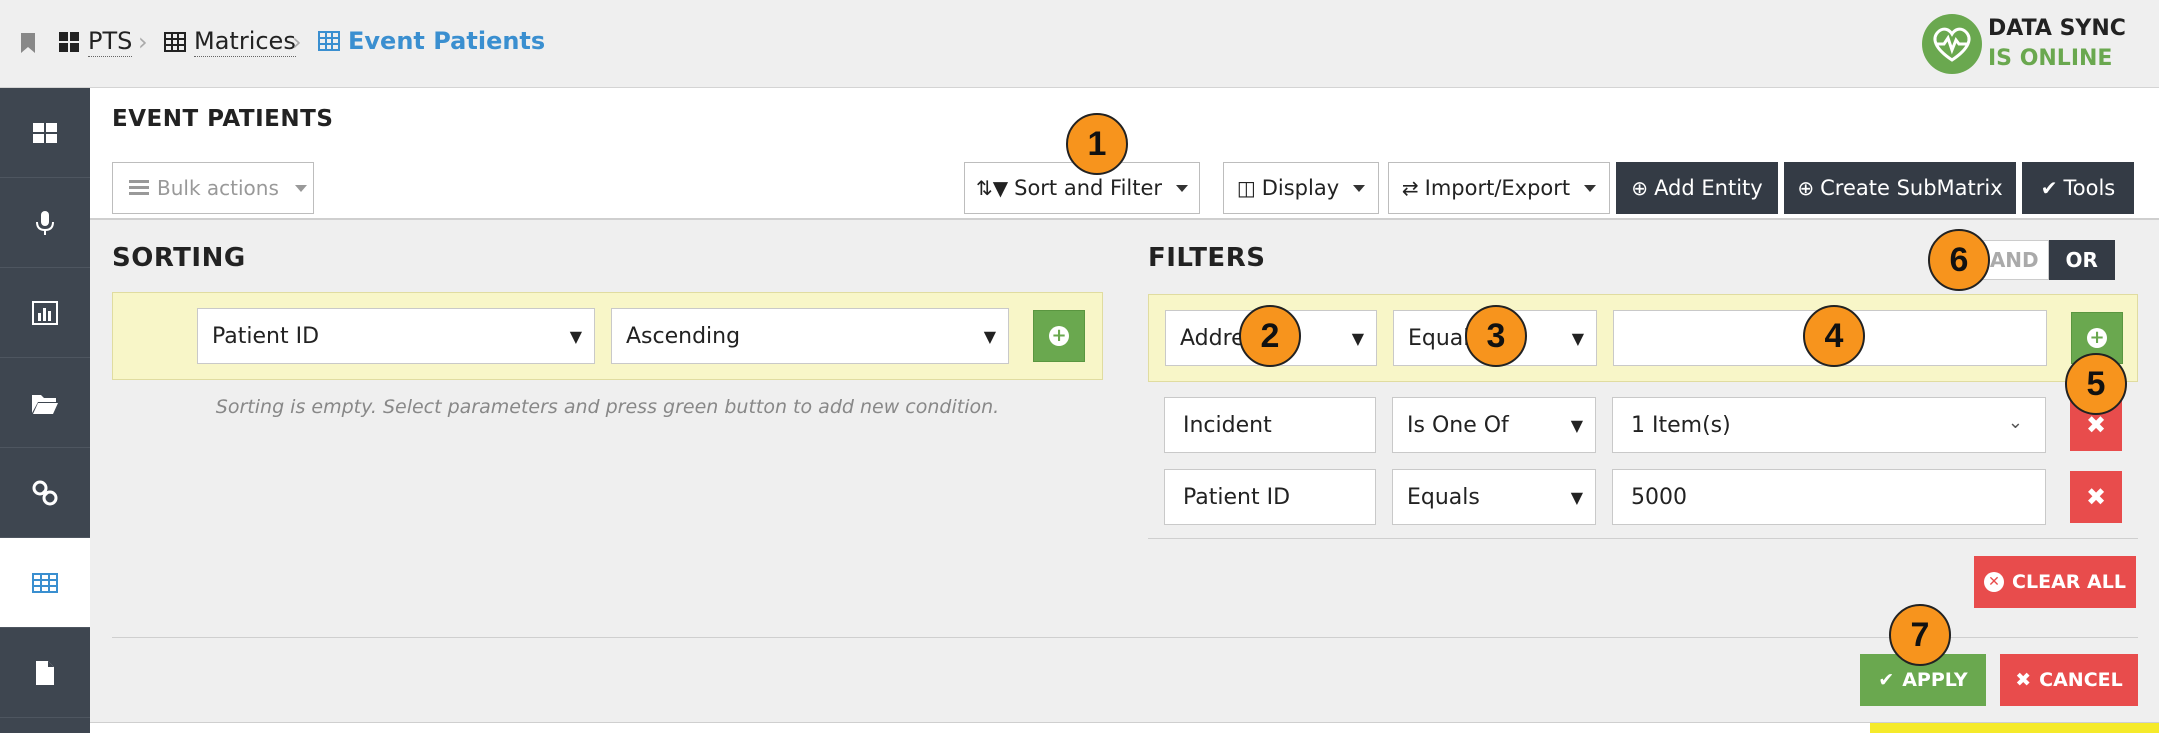 The height and width of the screenshot is (733, 2159). Describe the element at coordinates (1708, 188) in the screenshot. I see `add-entity-label: Add Entity` at that location.